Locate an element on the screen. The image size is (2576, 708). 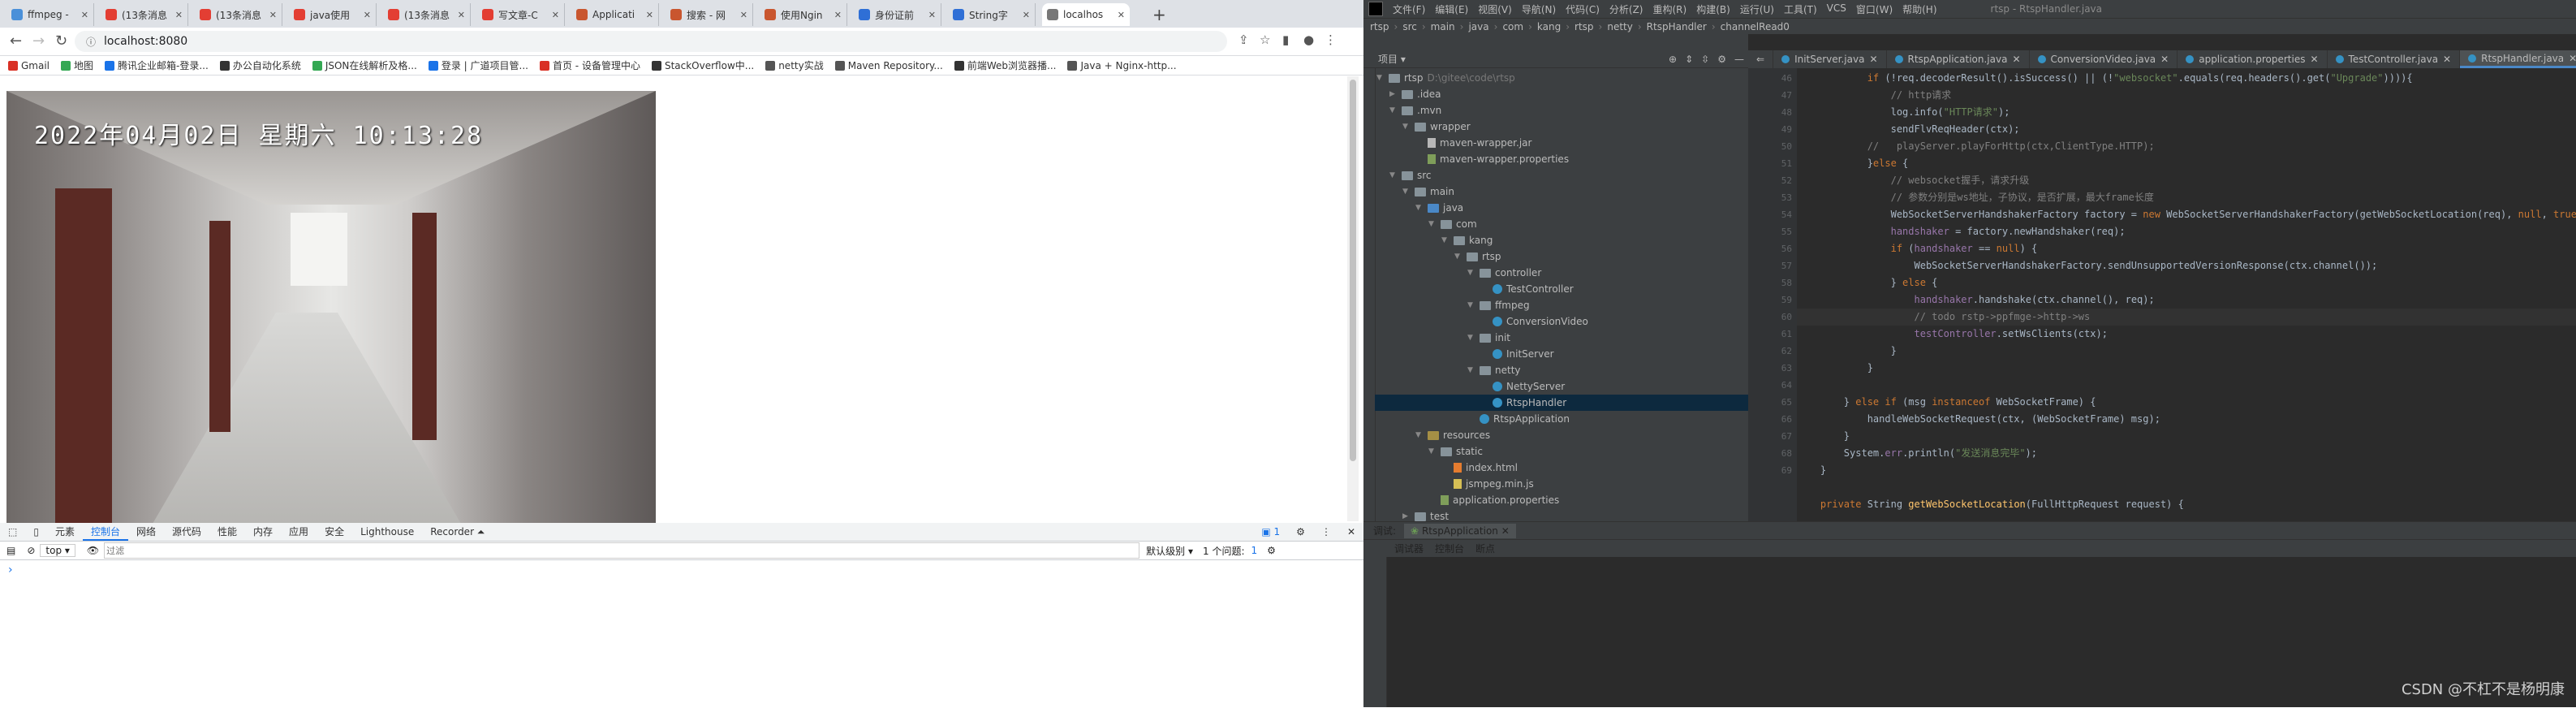
back-icon: ← is located at coordinates (16, 41).